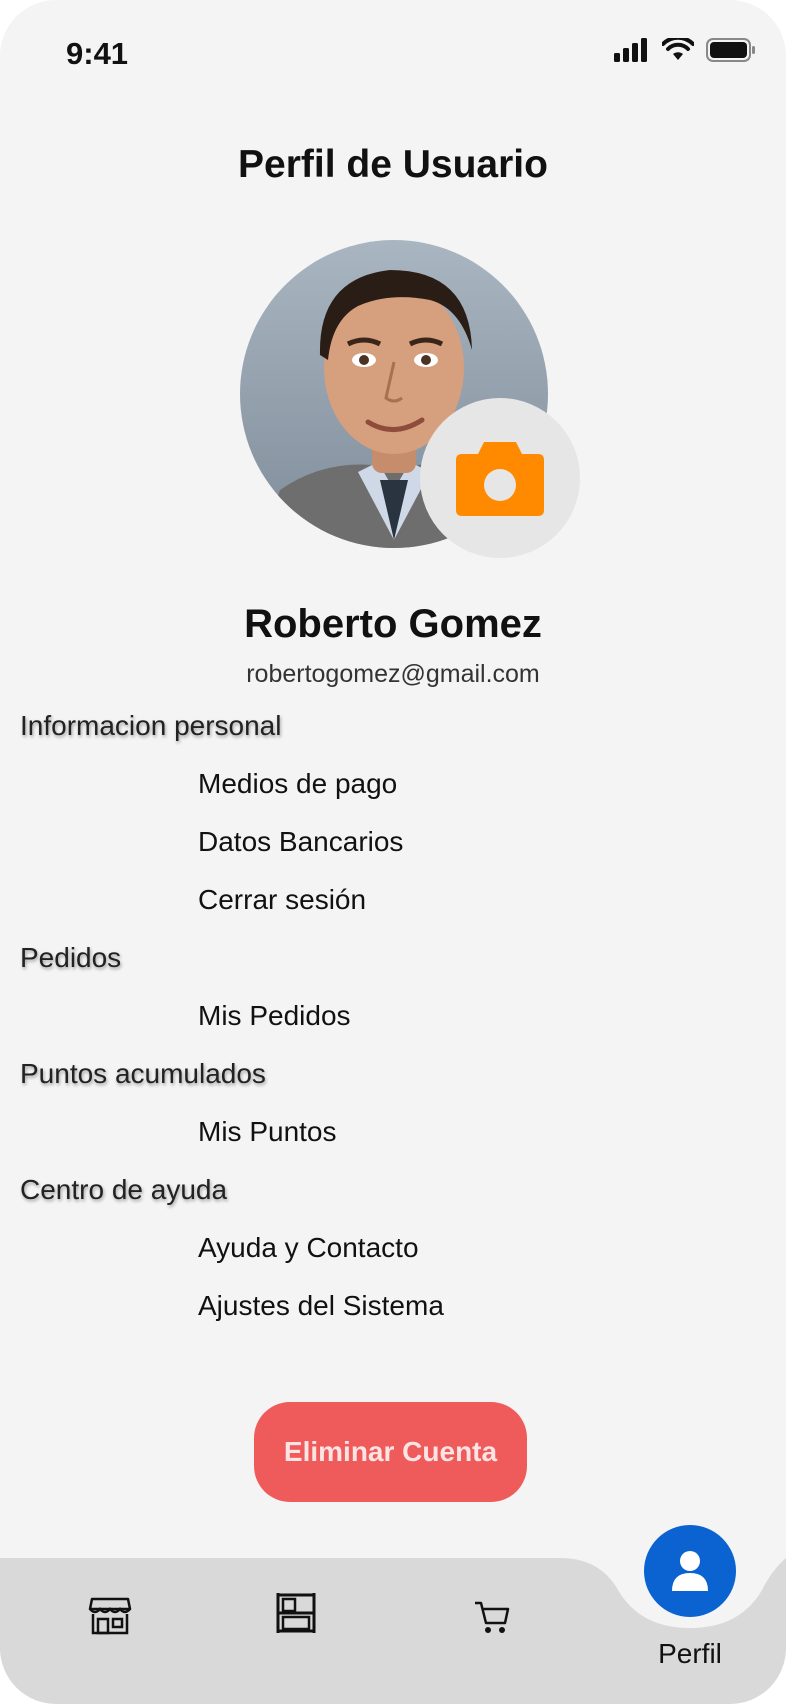 Image resolution: width=786 pixels, height=1704 pixels. What do you see at coordinates (300, 842) in the screenshot?
I see `menu-item-datos-bancarios: Datos Bancarios` at bounding box center [300, 842].